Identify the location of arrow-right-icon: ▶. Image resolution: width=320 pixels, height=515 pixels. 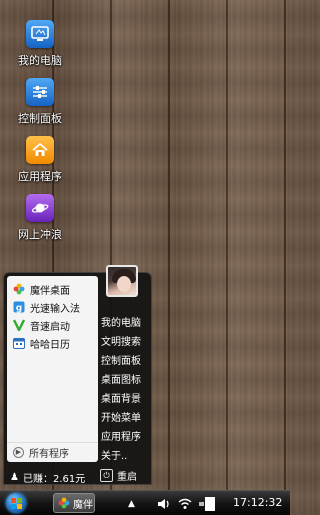
(18, 452).